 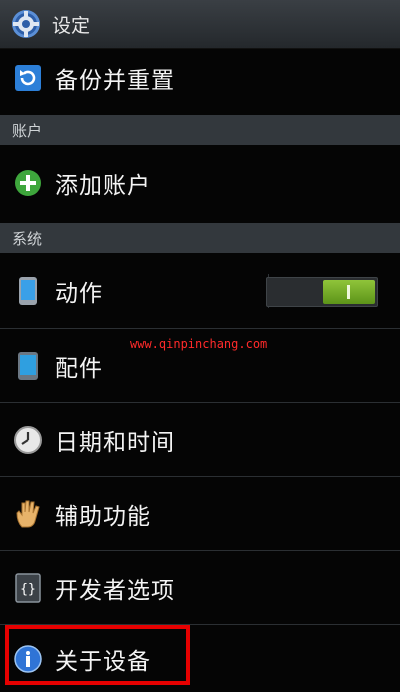 I want to click on settings-item-label: 开发者选项, so click(x=115, y=590).